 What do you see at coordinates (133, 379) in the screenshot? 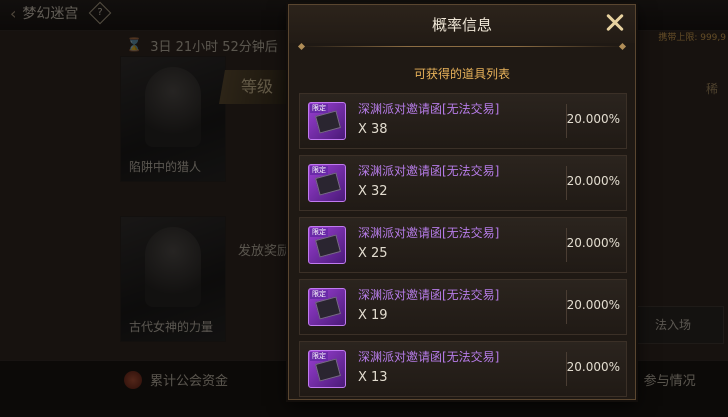
I see `guild-coin-icon` at bounding box center [133, 379].